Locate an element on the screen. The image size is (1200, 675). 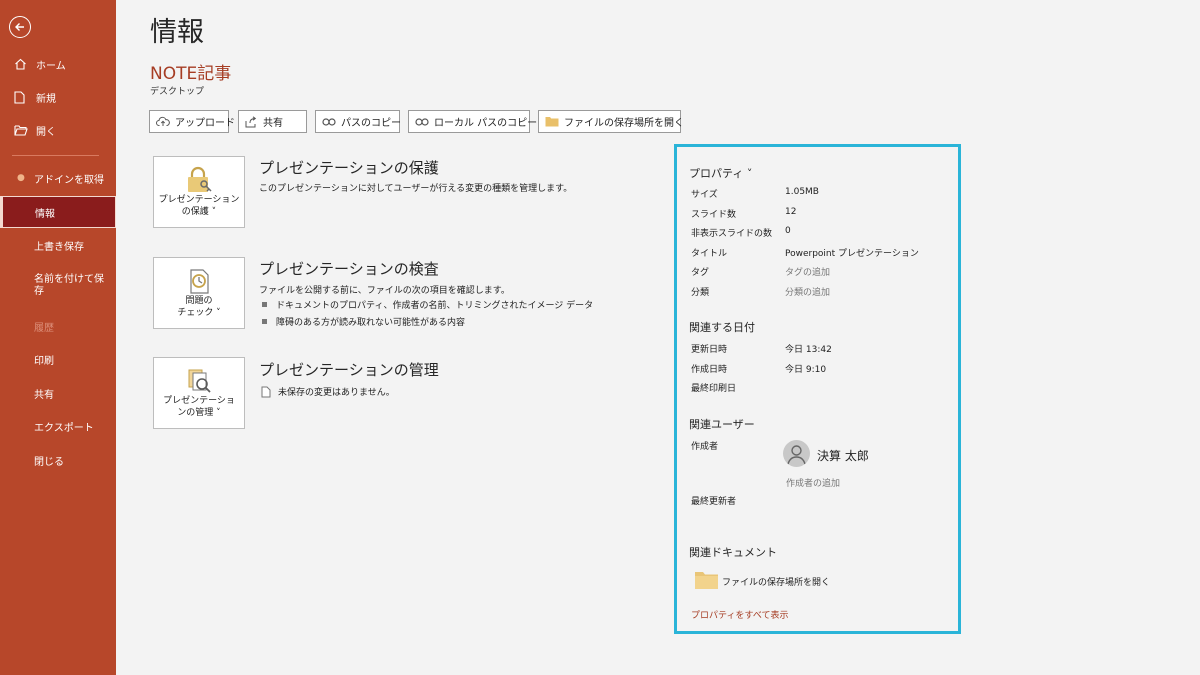
manage-status-text: 未保存の変更はありません。 is located at coordinates (336, 393).